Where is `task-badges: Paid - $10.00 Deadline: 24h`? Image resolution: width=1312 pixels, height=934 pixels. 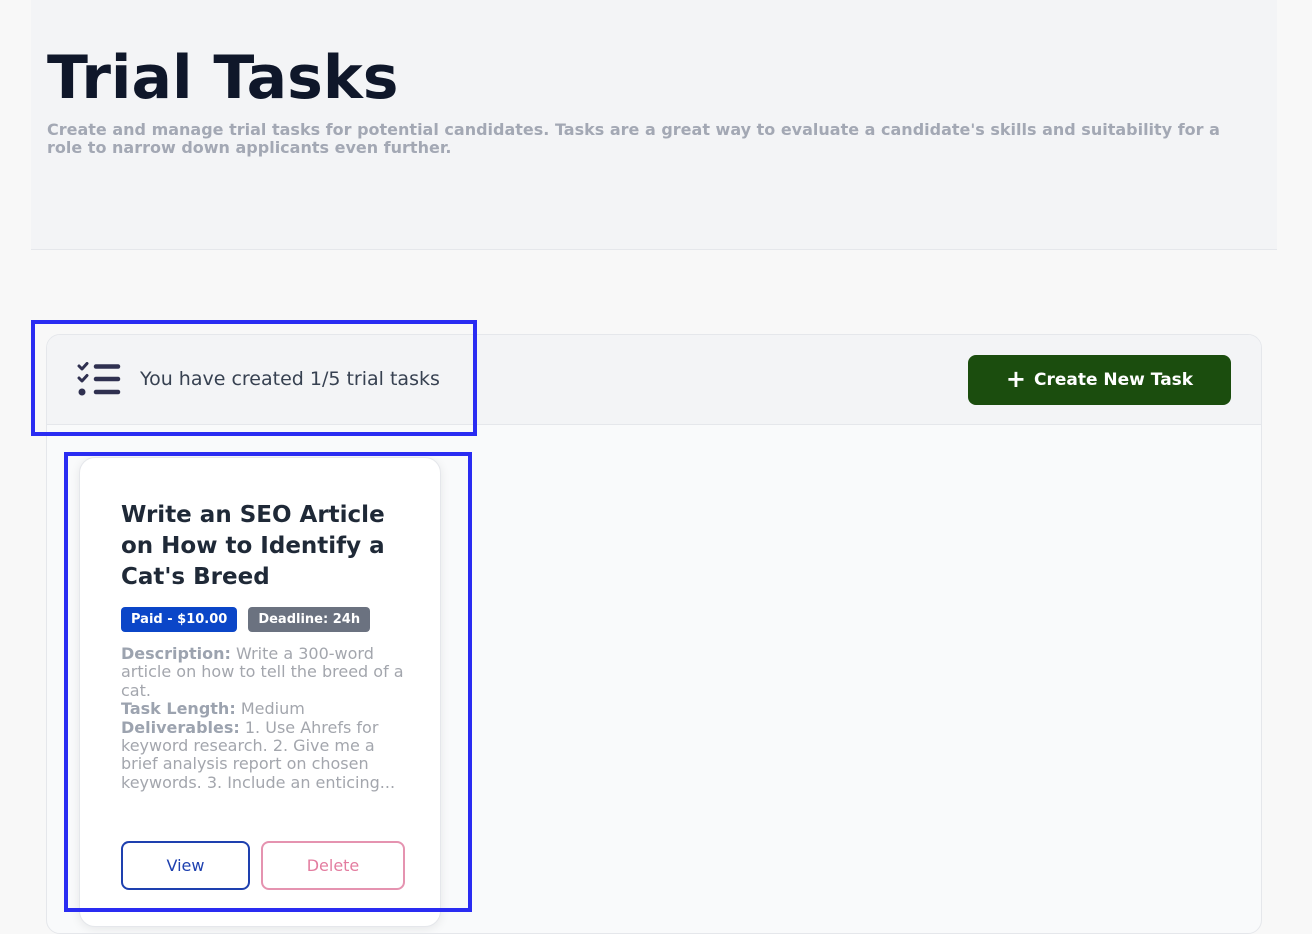
task-badges: Paid - $10.00 Deadline: 24h is located at coordinates (246, 619).